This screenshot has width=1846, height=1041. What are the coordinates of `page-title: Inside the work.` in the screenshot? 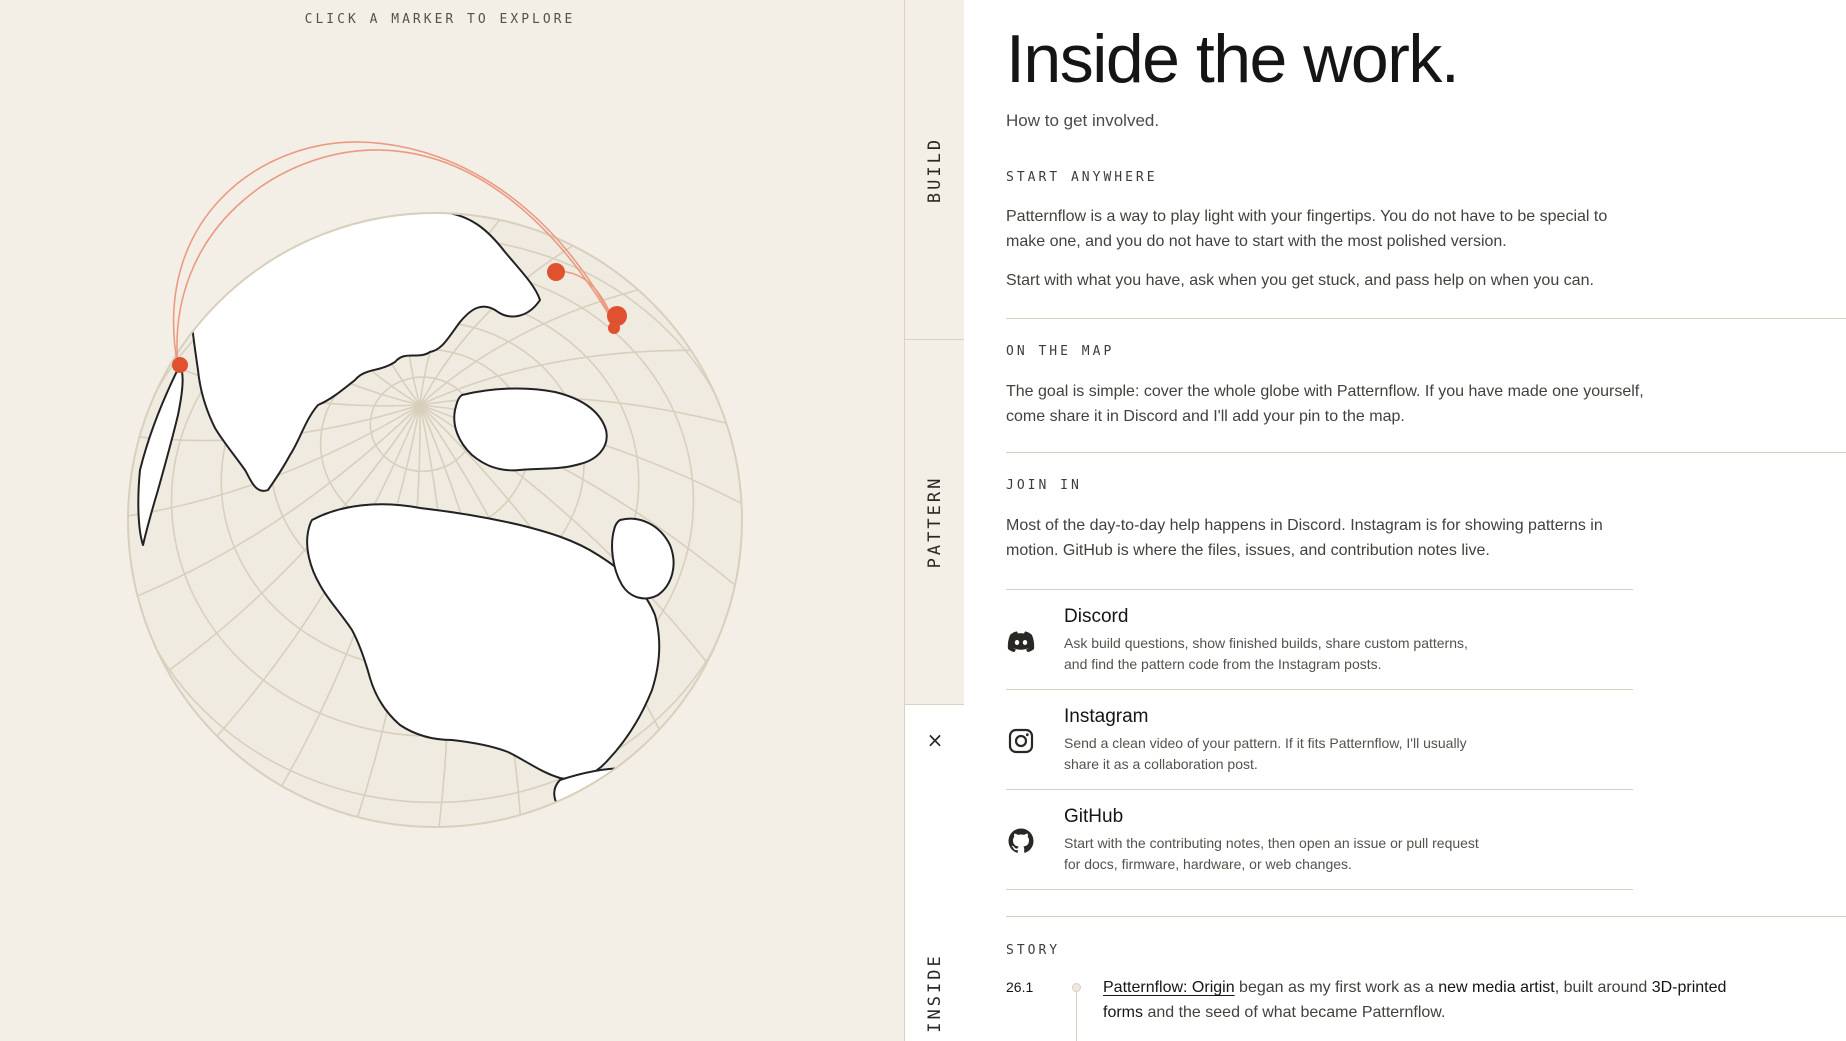 It's located at (1233, 59).